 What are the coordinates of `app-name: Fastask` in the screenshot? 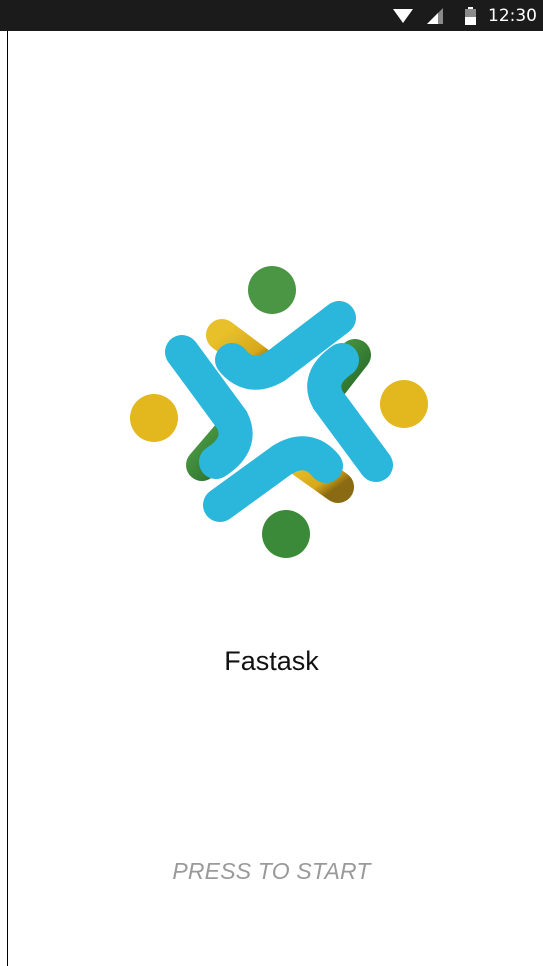 It's located at (271, 661).